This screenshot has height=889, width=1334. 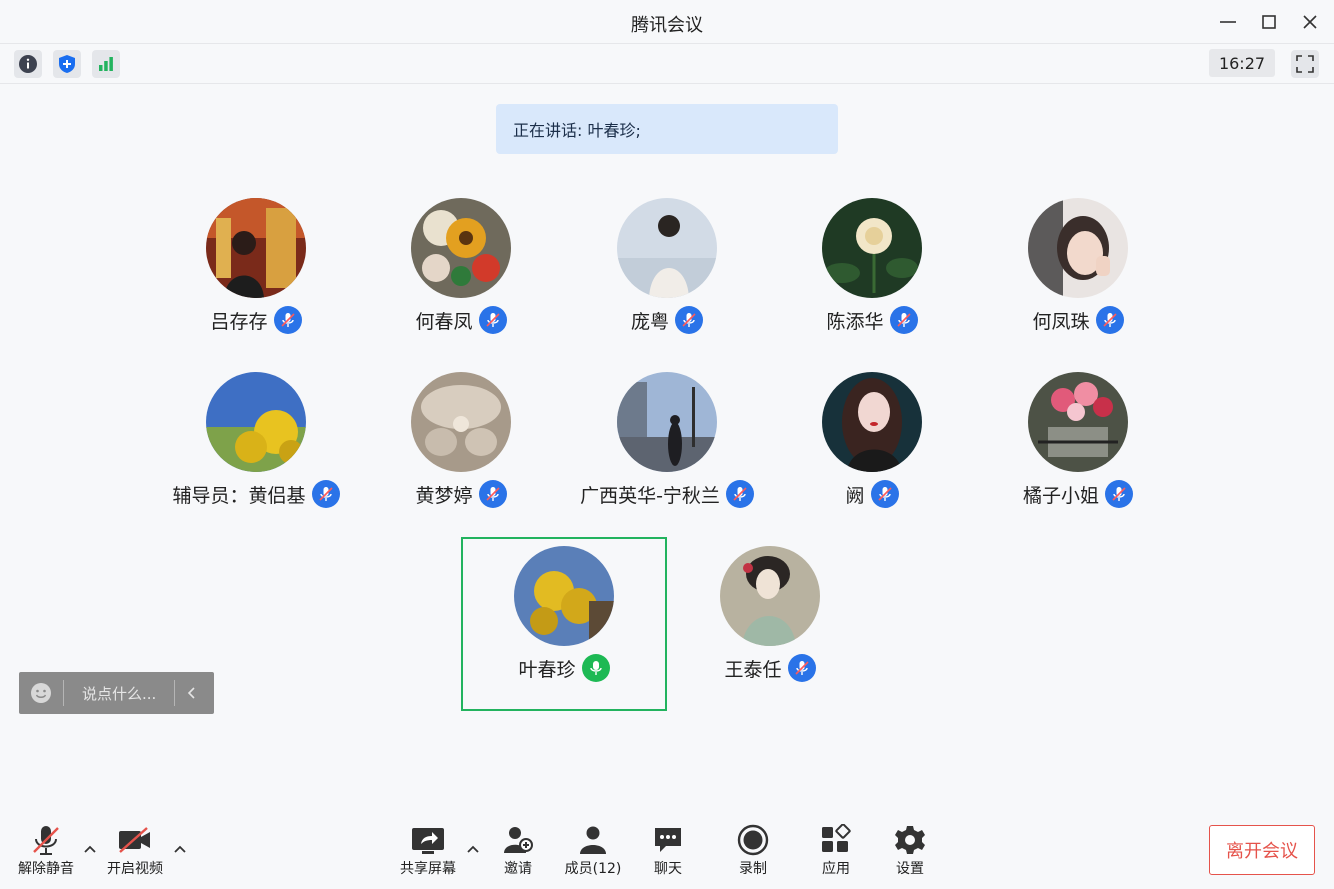 I want to click on participant-name: 辅导员：黄侣基, so click(x=239, y=495).